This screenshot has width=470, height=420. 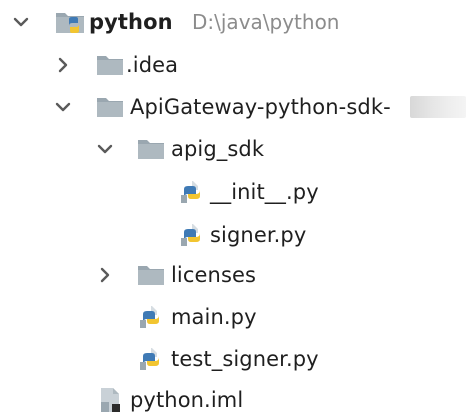 What do you see at coordinates (258, 234) in the screenshot?
I see `tree-node-label: signer.py` at bounding box center [258, 234].